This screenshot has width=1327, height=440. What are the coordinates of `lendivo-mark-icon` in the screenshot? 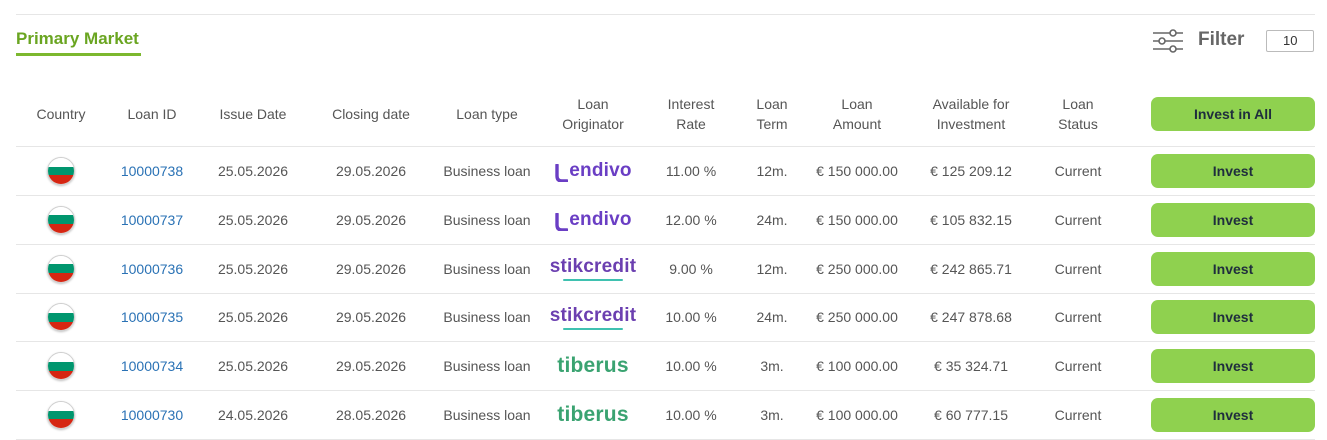 It's located at (562, 173).